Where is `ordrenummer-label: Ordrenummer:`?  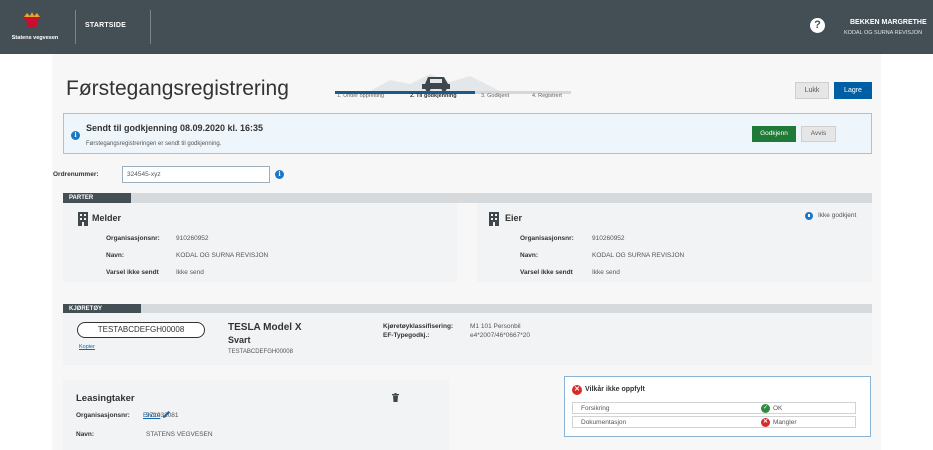
ordrenummer-label: Ordrenummer: is located at coordinates (76, 174).